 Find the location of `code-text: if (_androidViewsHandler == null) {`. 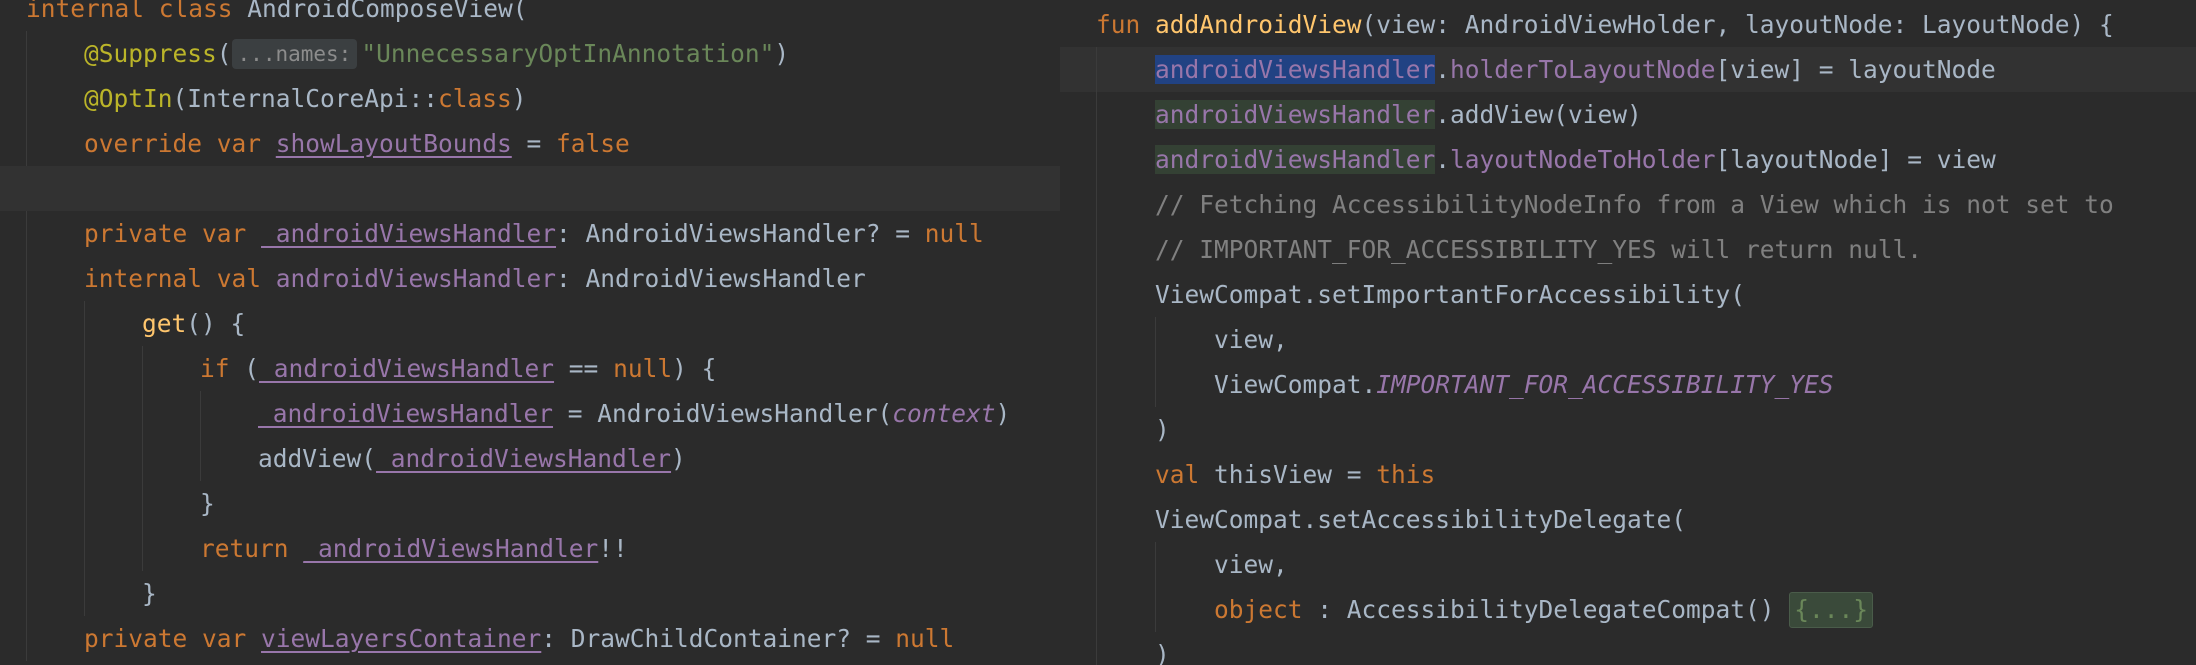

code-text: if (_androidViewsHandler == null) { is located at coordinates (458, 368).